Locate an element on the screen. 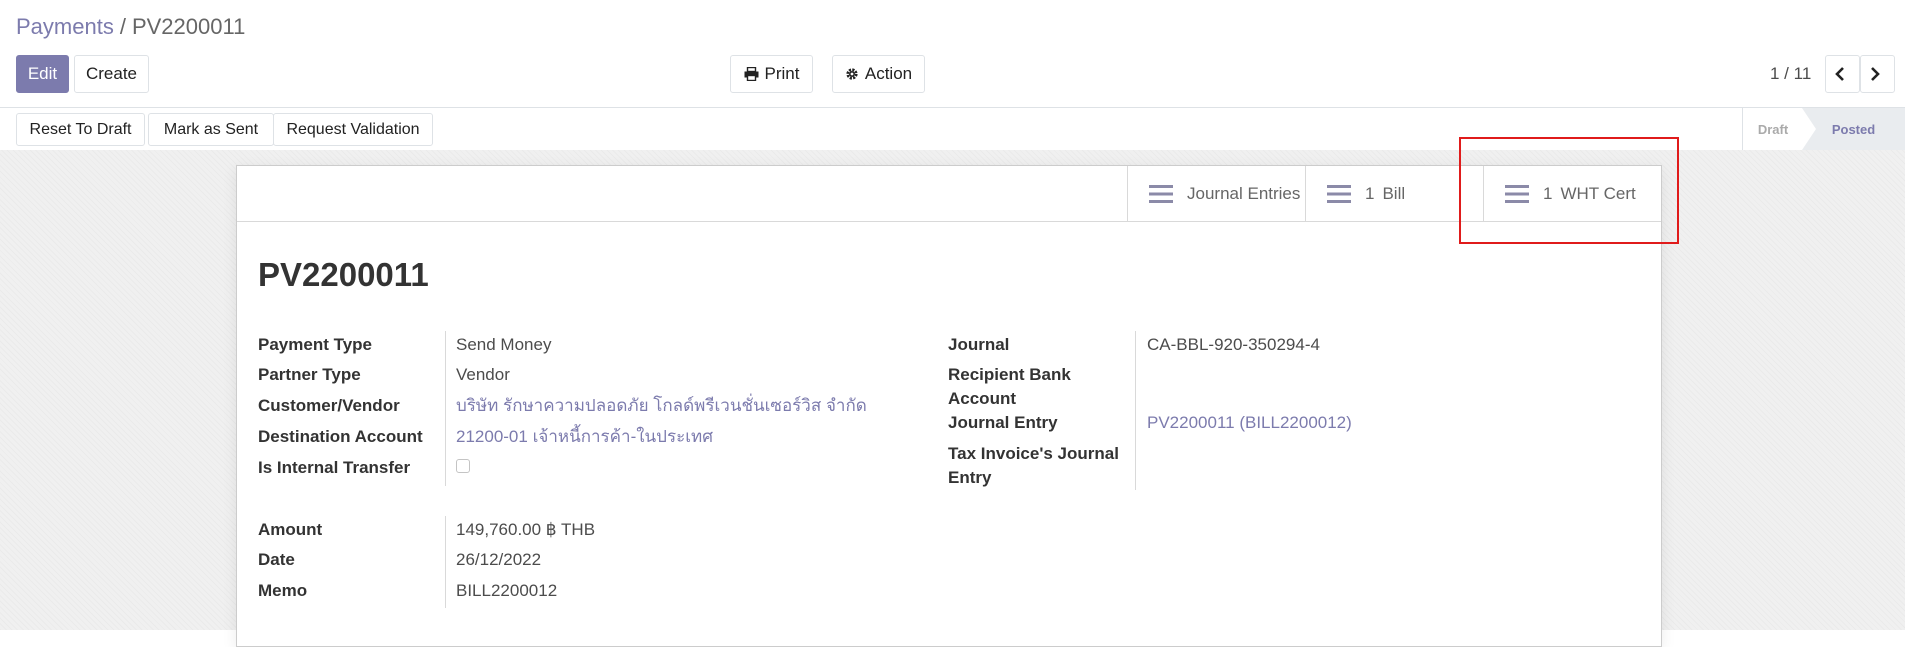 The height and width of the screenshot is (647, 1905). tax-invoice-label-line1: Tax Invoice's Journal is located at coordinates (1033, 453).